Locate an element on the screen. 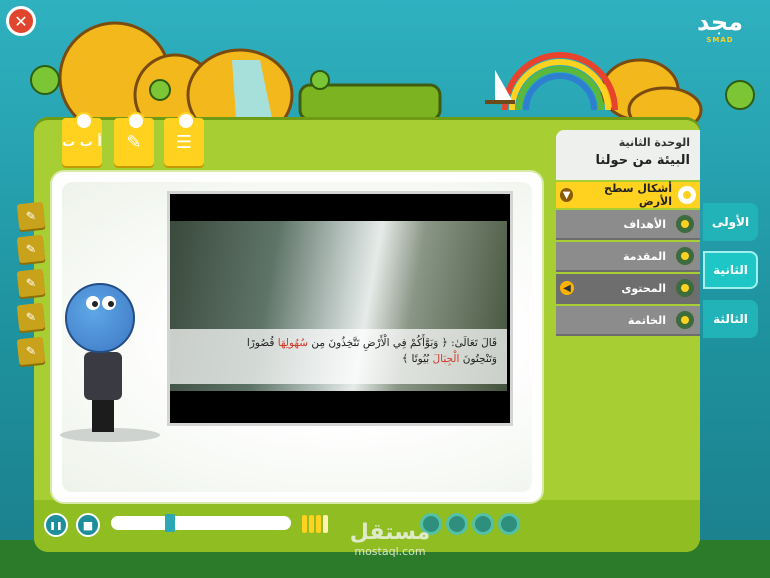  subtitle-line-2: وَتَنْحِتُونَ الْجِبَالَ بُيُوتًا ﴾ is located at coordinates (338, 359).